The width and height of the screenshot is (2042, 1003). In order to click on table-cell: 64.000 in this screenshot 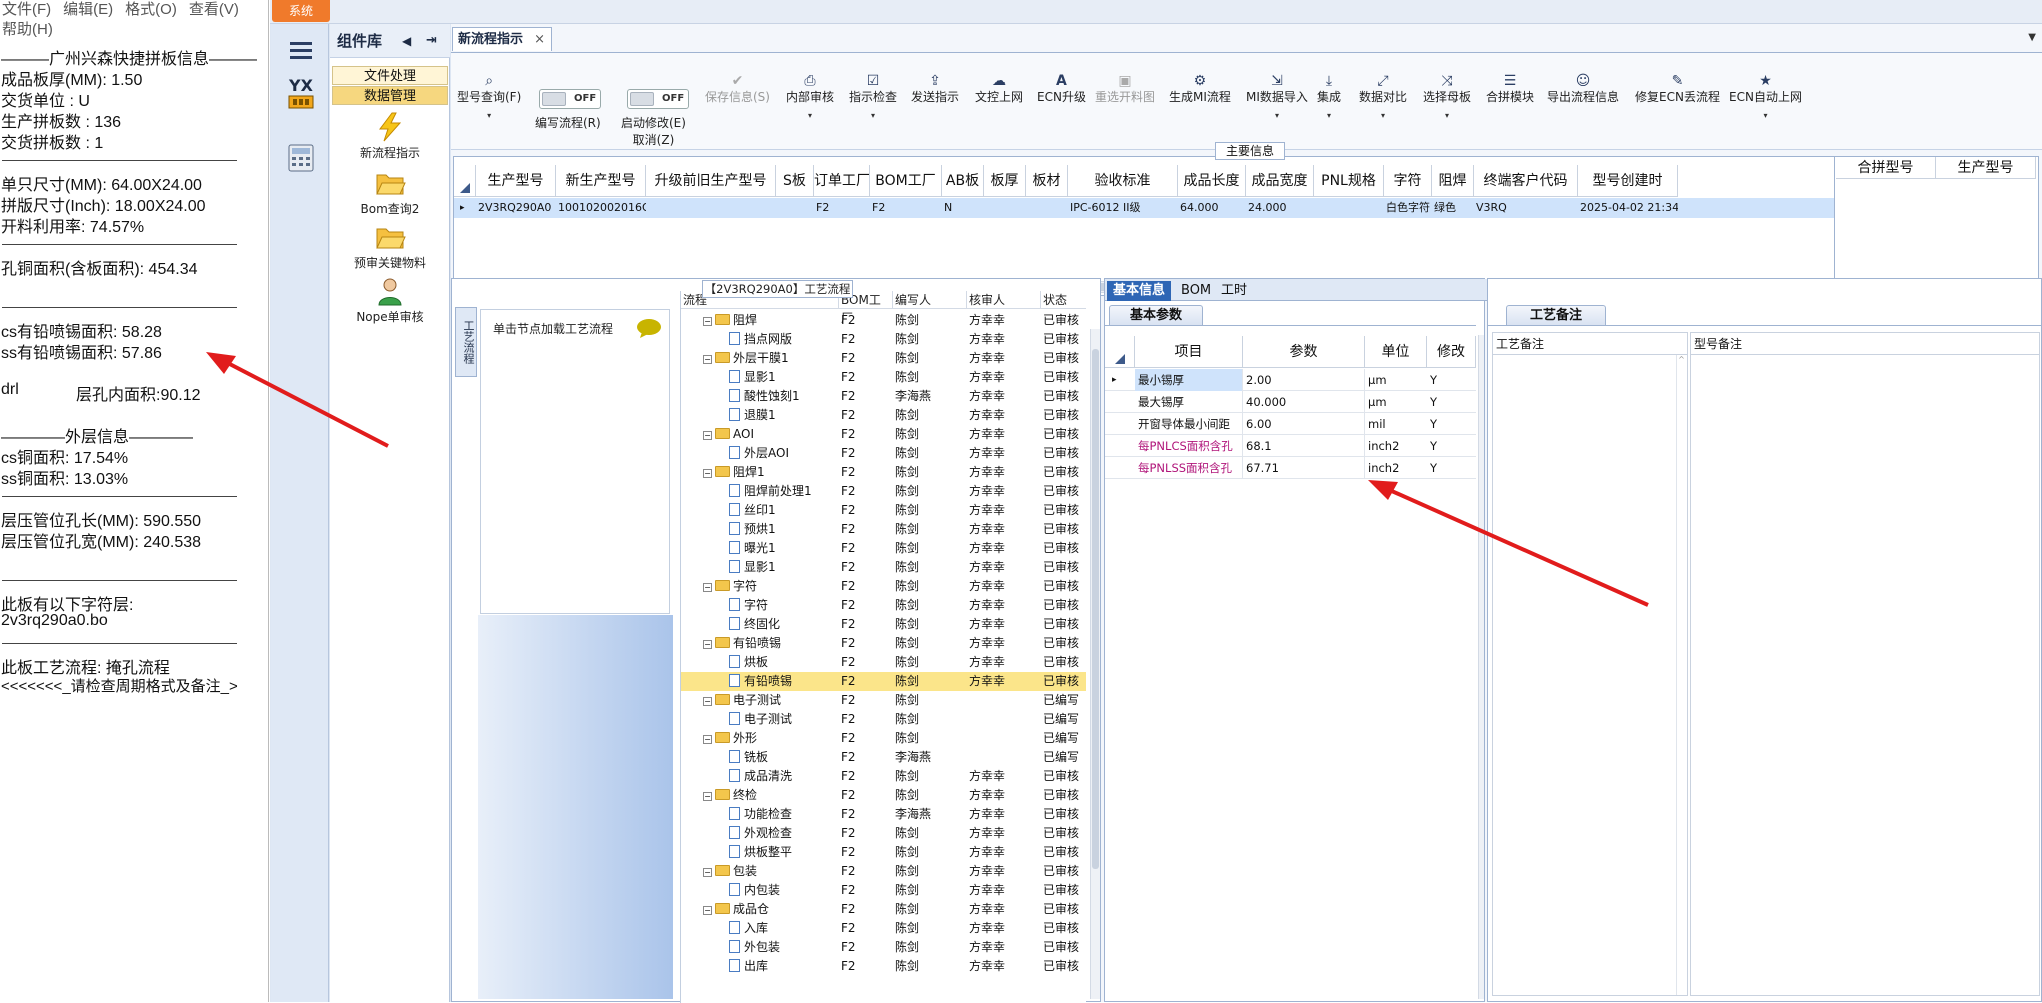, I will do `click(1212, 208)`.